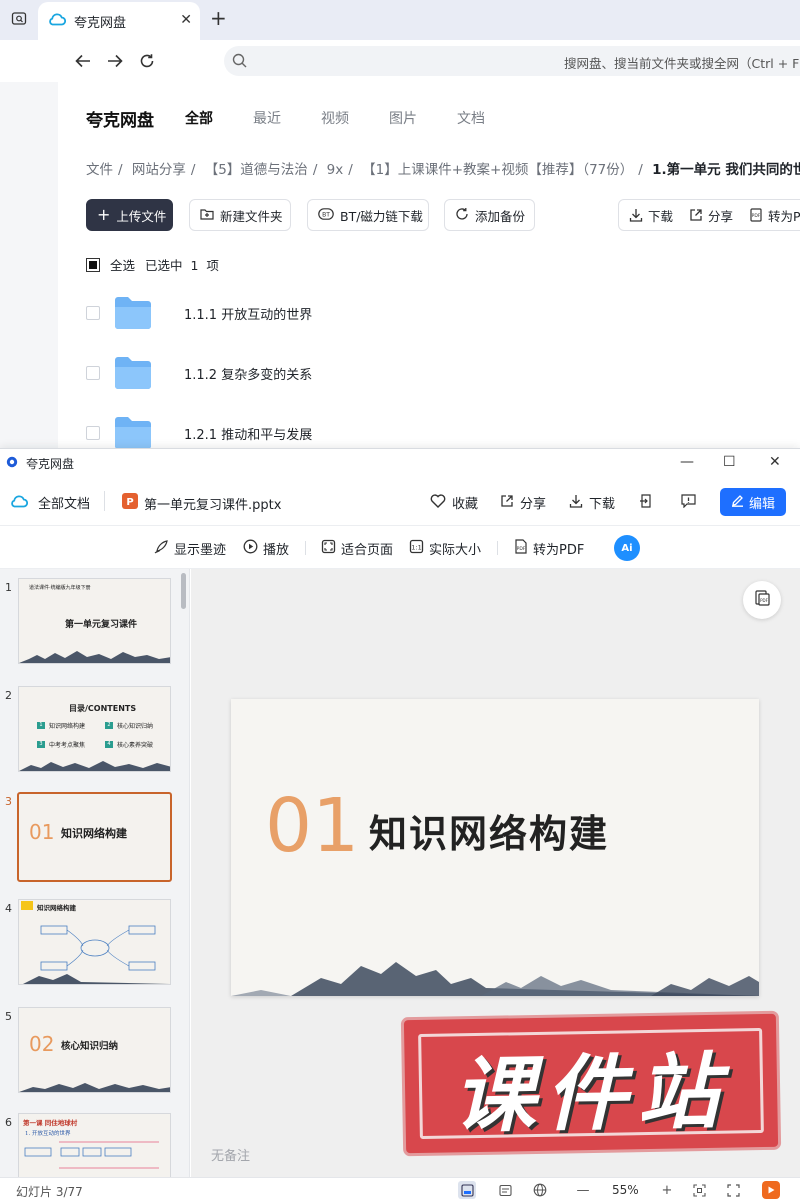  What do you see at coordinates (159, 170) in the screenshot?
I see `breadcrumb-item: 网站分享` at bounding box center [159, 170].